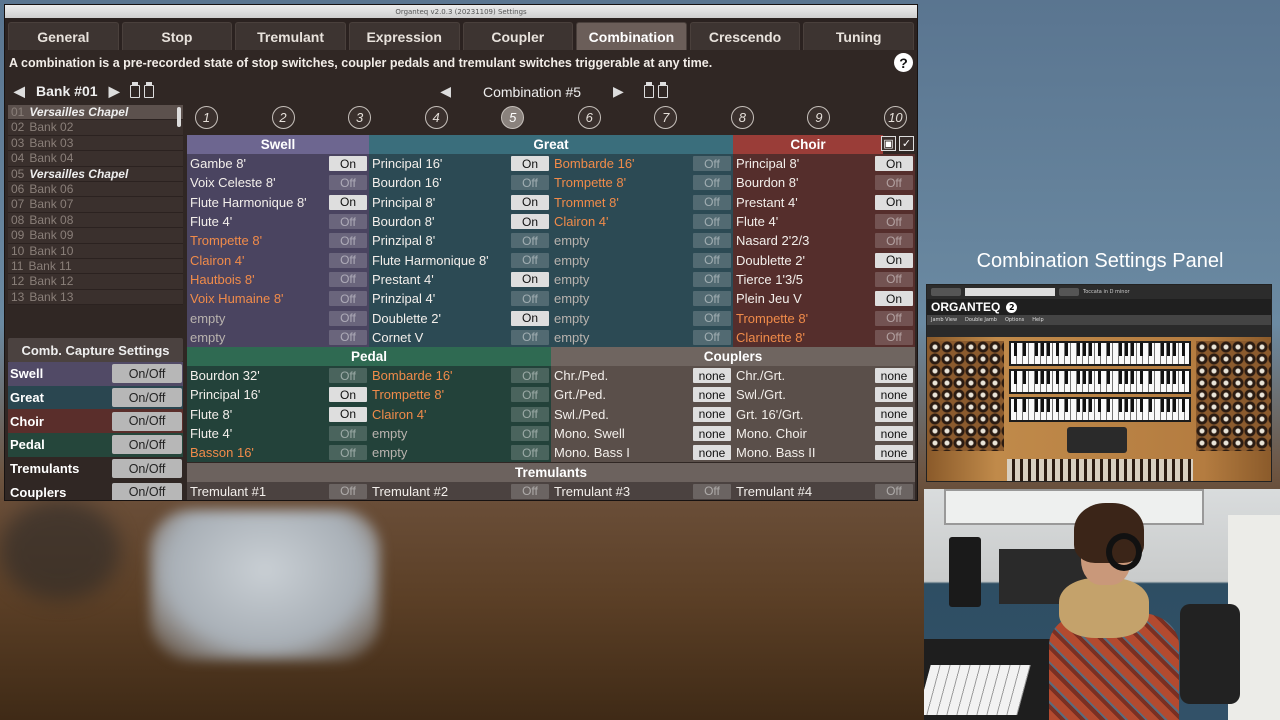  I want to click on tab-tremulant: Tremulant, so click(290, 36).